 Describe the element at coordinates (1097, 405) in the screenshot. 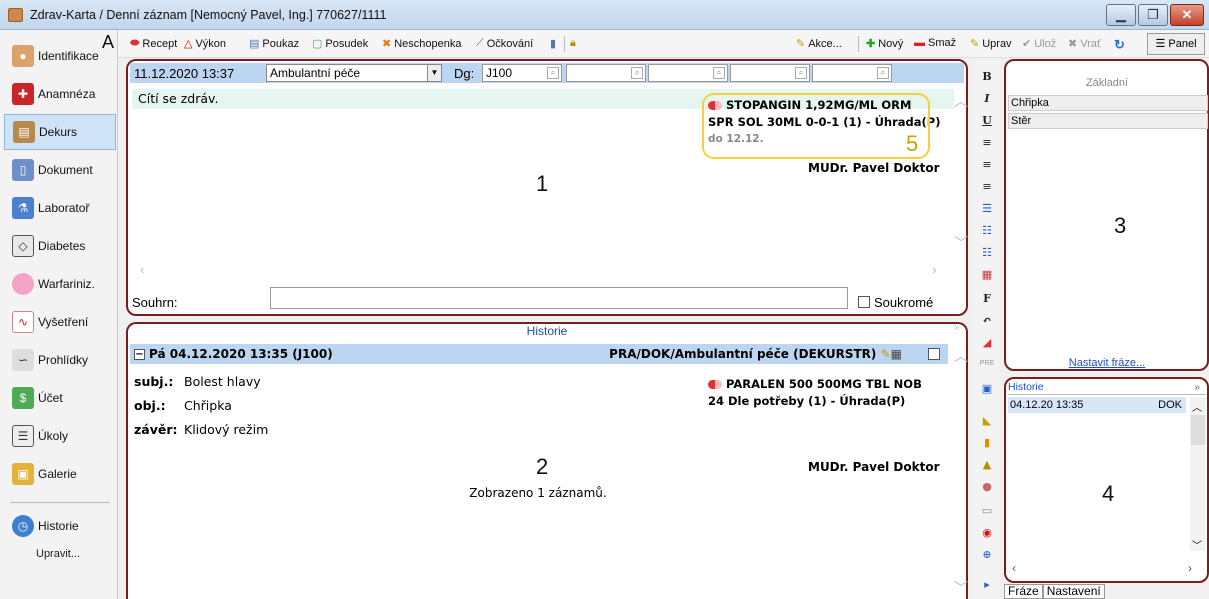

I see `history-list-row: 04.12.20 13:35 DOK` at that location.